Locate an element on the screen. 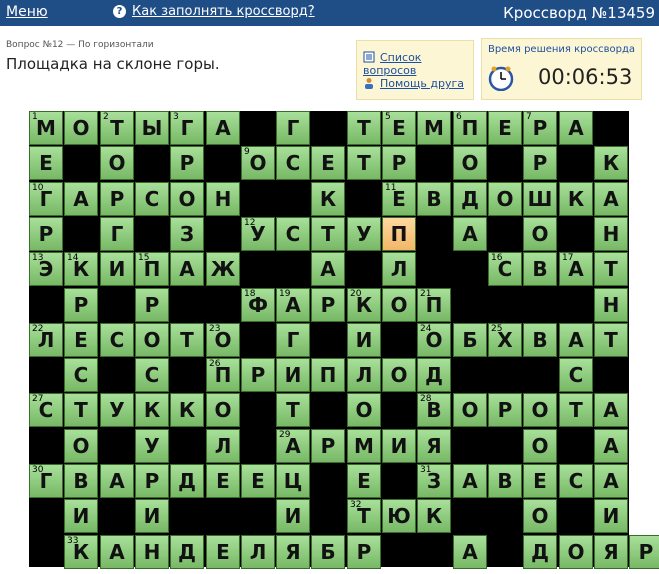 The width and height of the screenshot is (659, 574). grid-cell: 13 Э is located at coordinates (46, 269).